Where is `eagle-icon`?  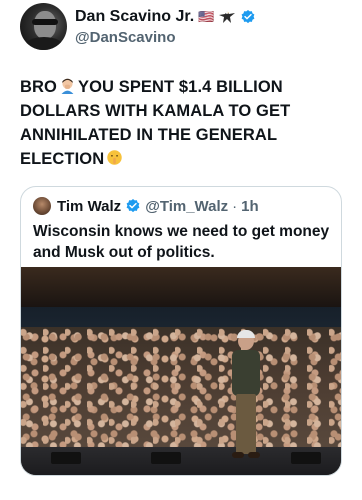
eagle-icon is located at coordinates (227, 17).